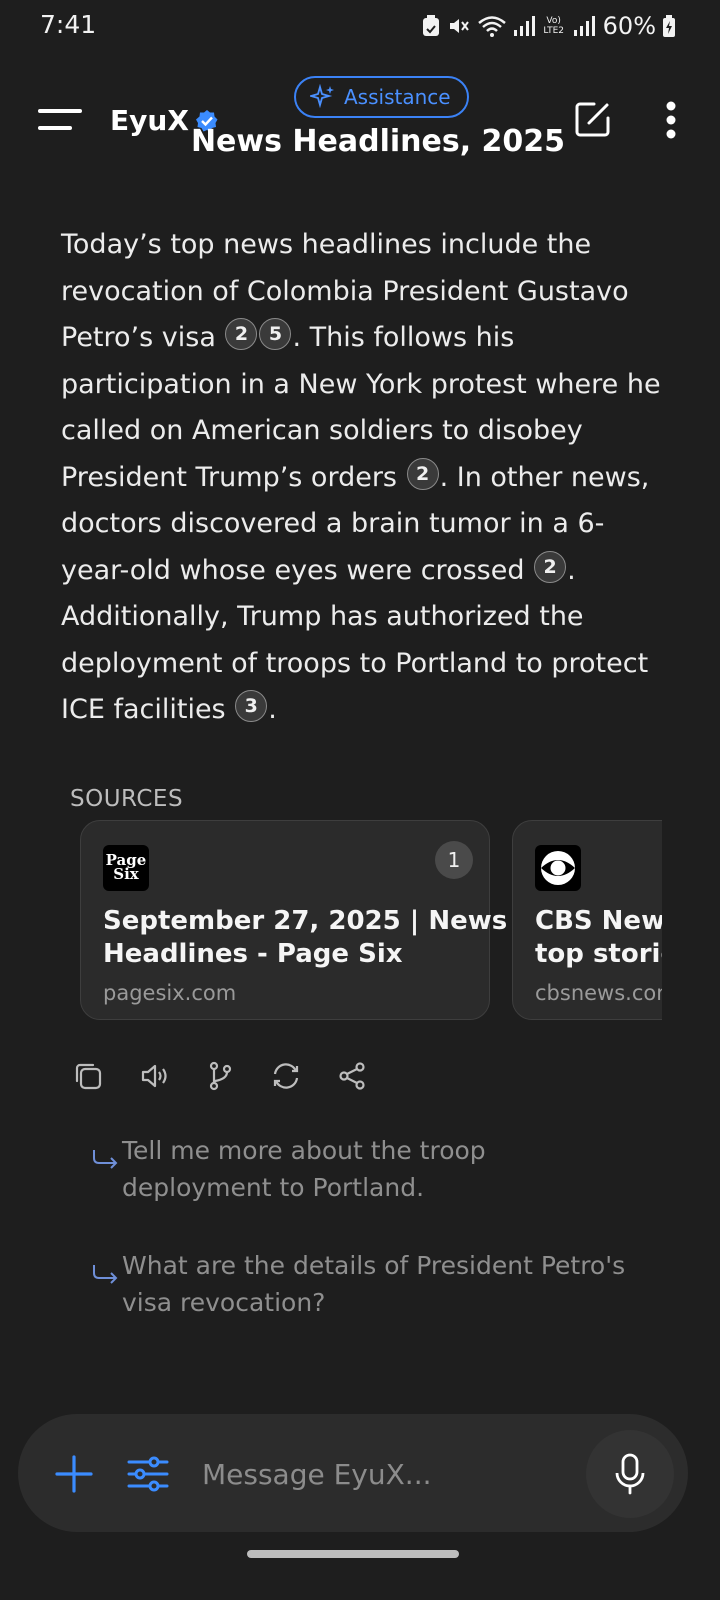 This screenshot has width=720, height=1600. What do you see at coordinates (360, 128) in the screenshot?
I see `app-bar: EyuX Assistance News Headlines, 2025` at bounding box center [360, 128].